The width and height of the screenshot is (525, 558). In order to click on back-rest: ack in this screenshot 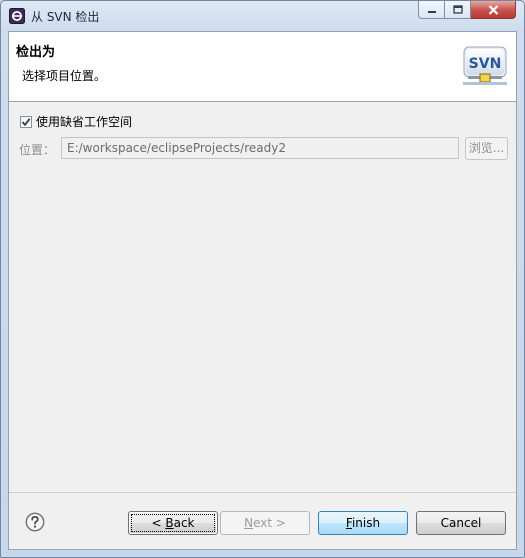, I will do `click(184, 523)`.